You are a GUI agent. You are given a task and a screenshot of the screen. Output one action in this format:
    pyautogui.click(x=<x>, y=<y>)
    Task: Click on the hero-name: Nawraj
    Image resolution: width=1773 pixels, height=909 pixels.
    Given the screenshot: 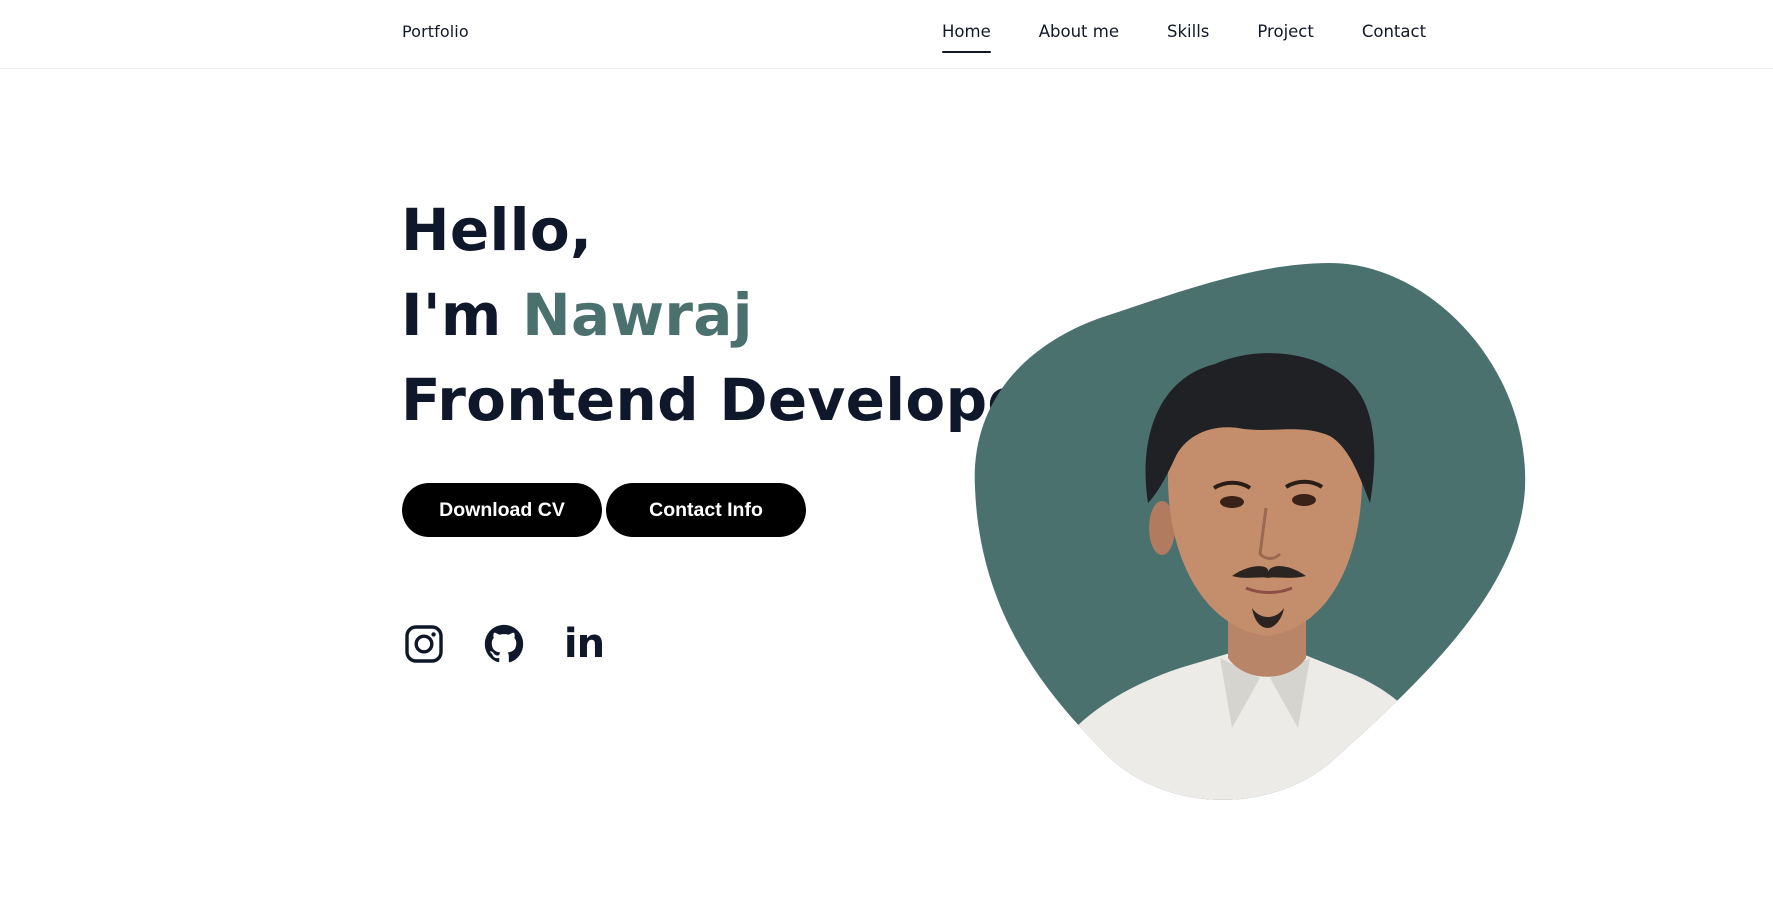 What is the action you would take?
    pyautogui.click(x=637, y=315)
    